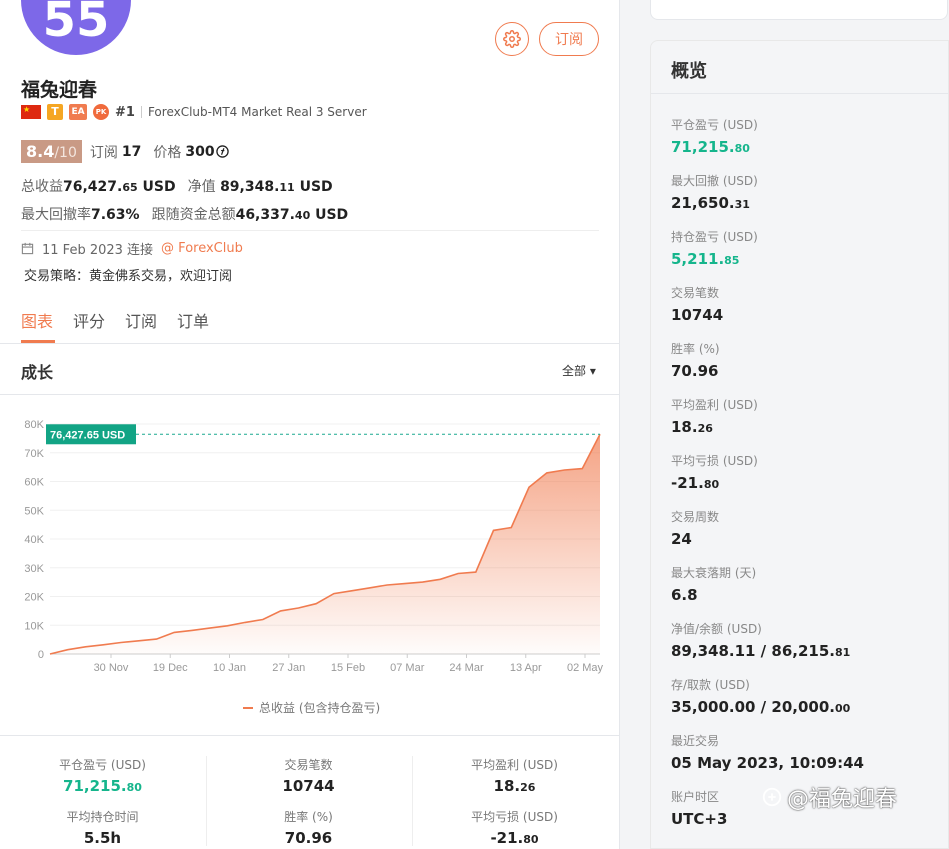 The image size is (949, 849). What do you see at coordinates (526, 668) in the screenshot?
I see `x-tick-label: 13 Apr` at bounding box center [526, 668].